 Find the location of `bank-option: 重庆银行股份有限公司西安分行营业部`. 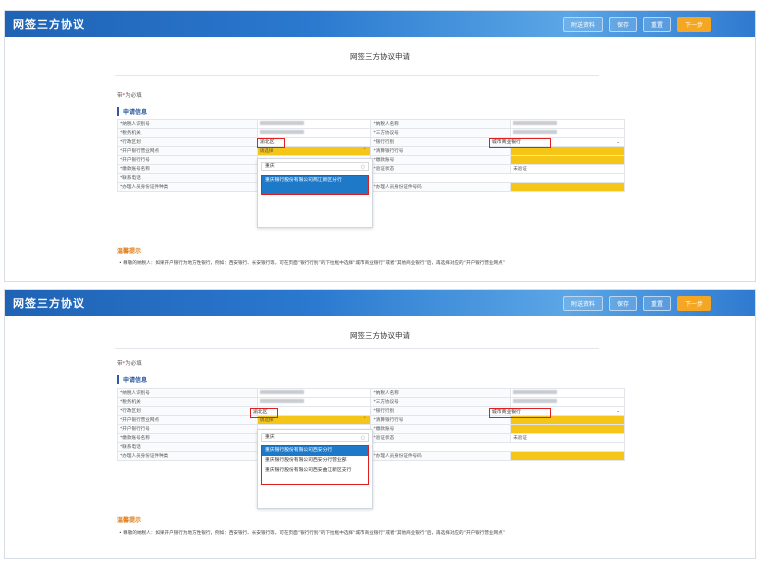

bank-option: 重庆银行股份有限公司西安分行营业部 is located at coordinates (315, 461).